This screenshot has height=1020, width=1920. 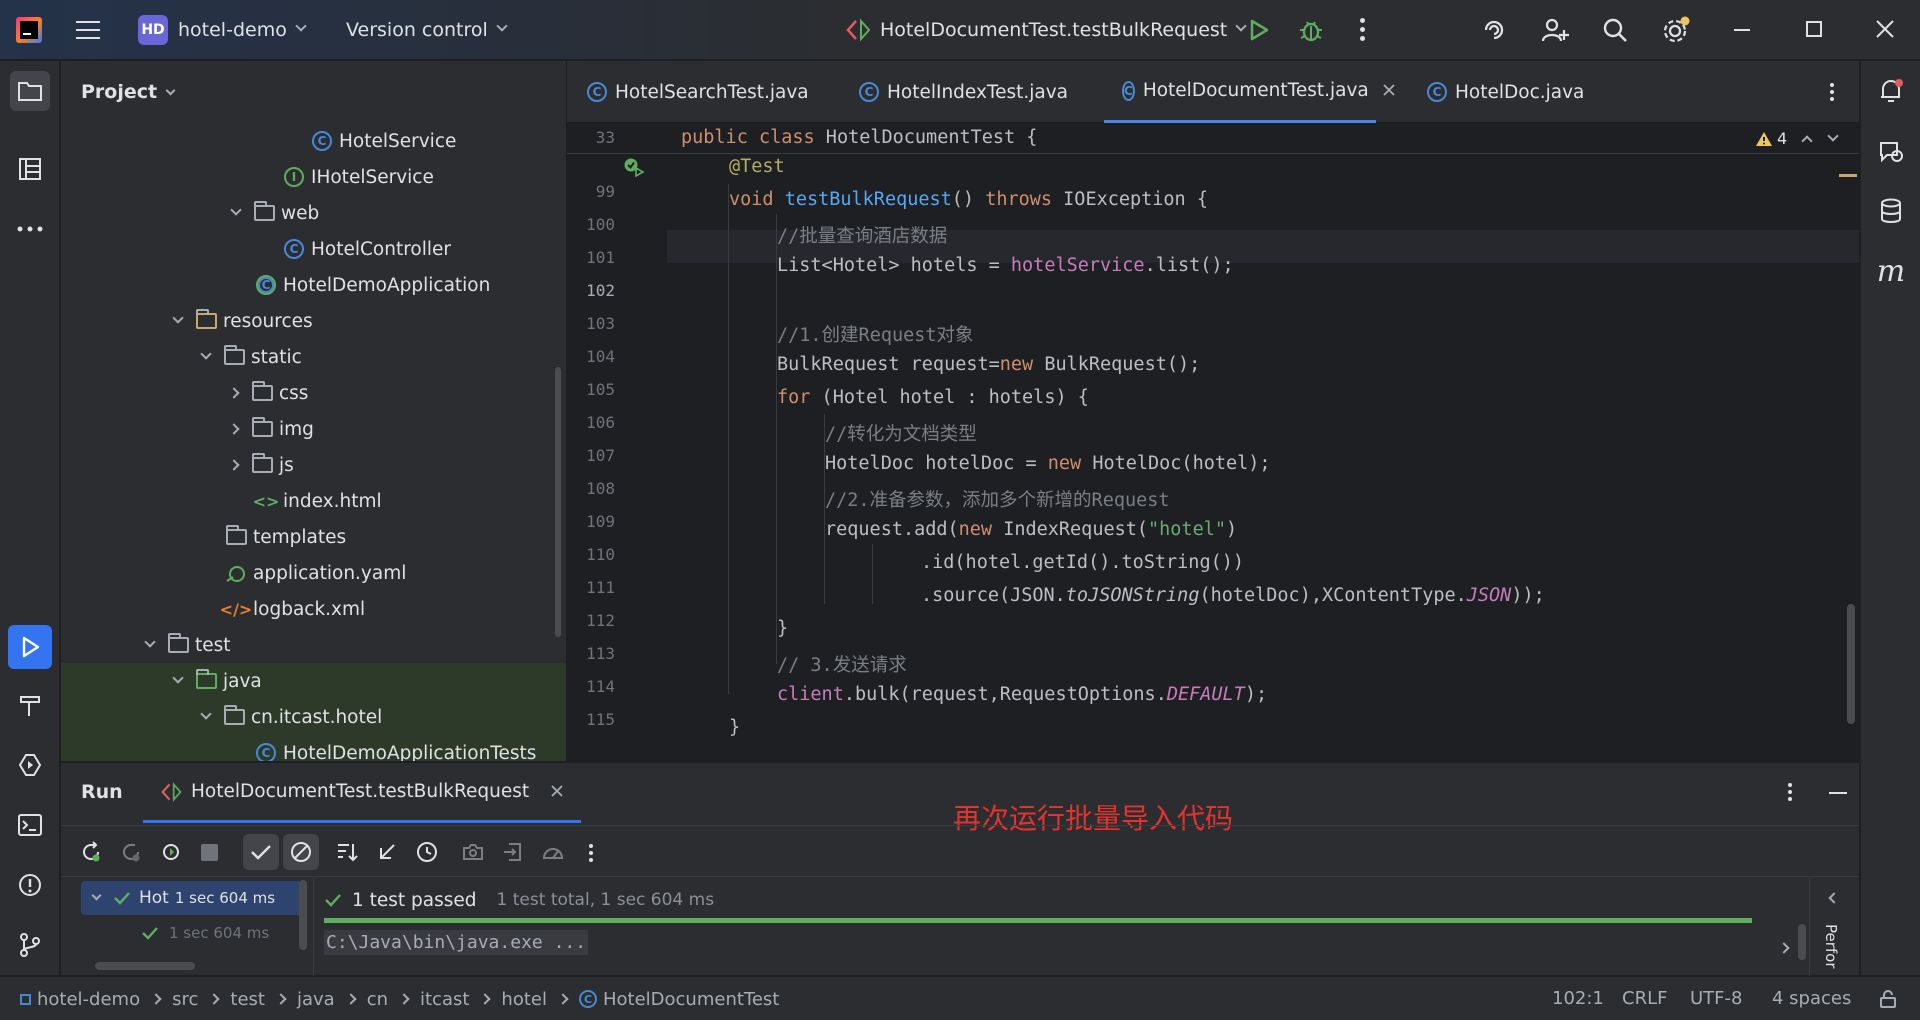 I want to click on test-passed-gutter-icon, so click(x=634, y=169).